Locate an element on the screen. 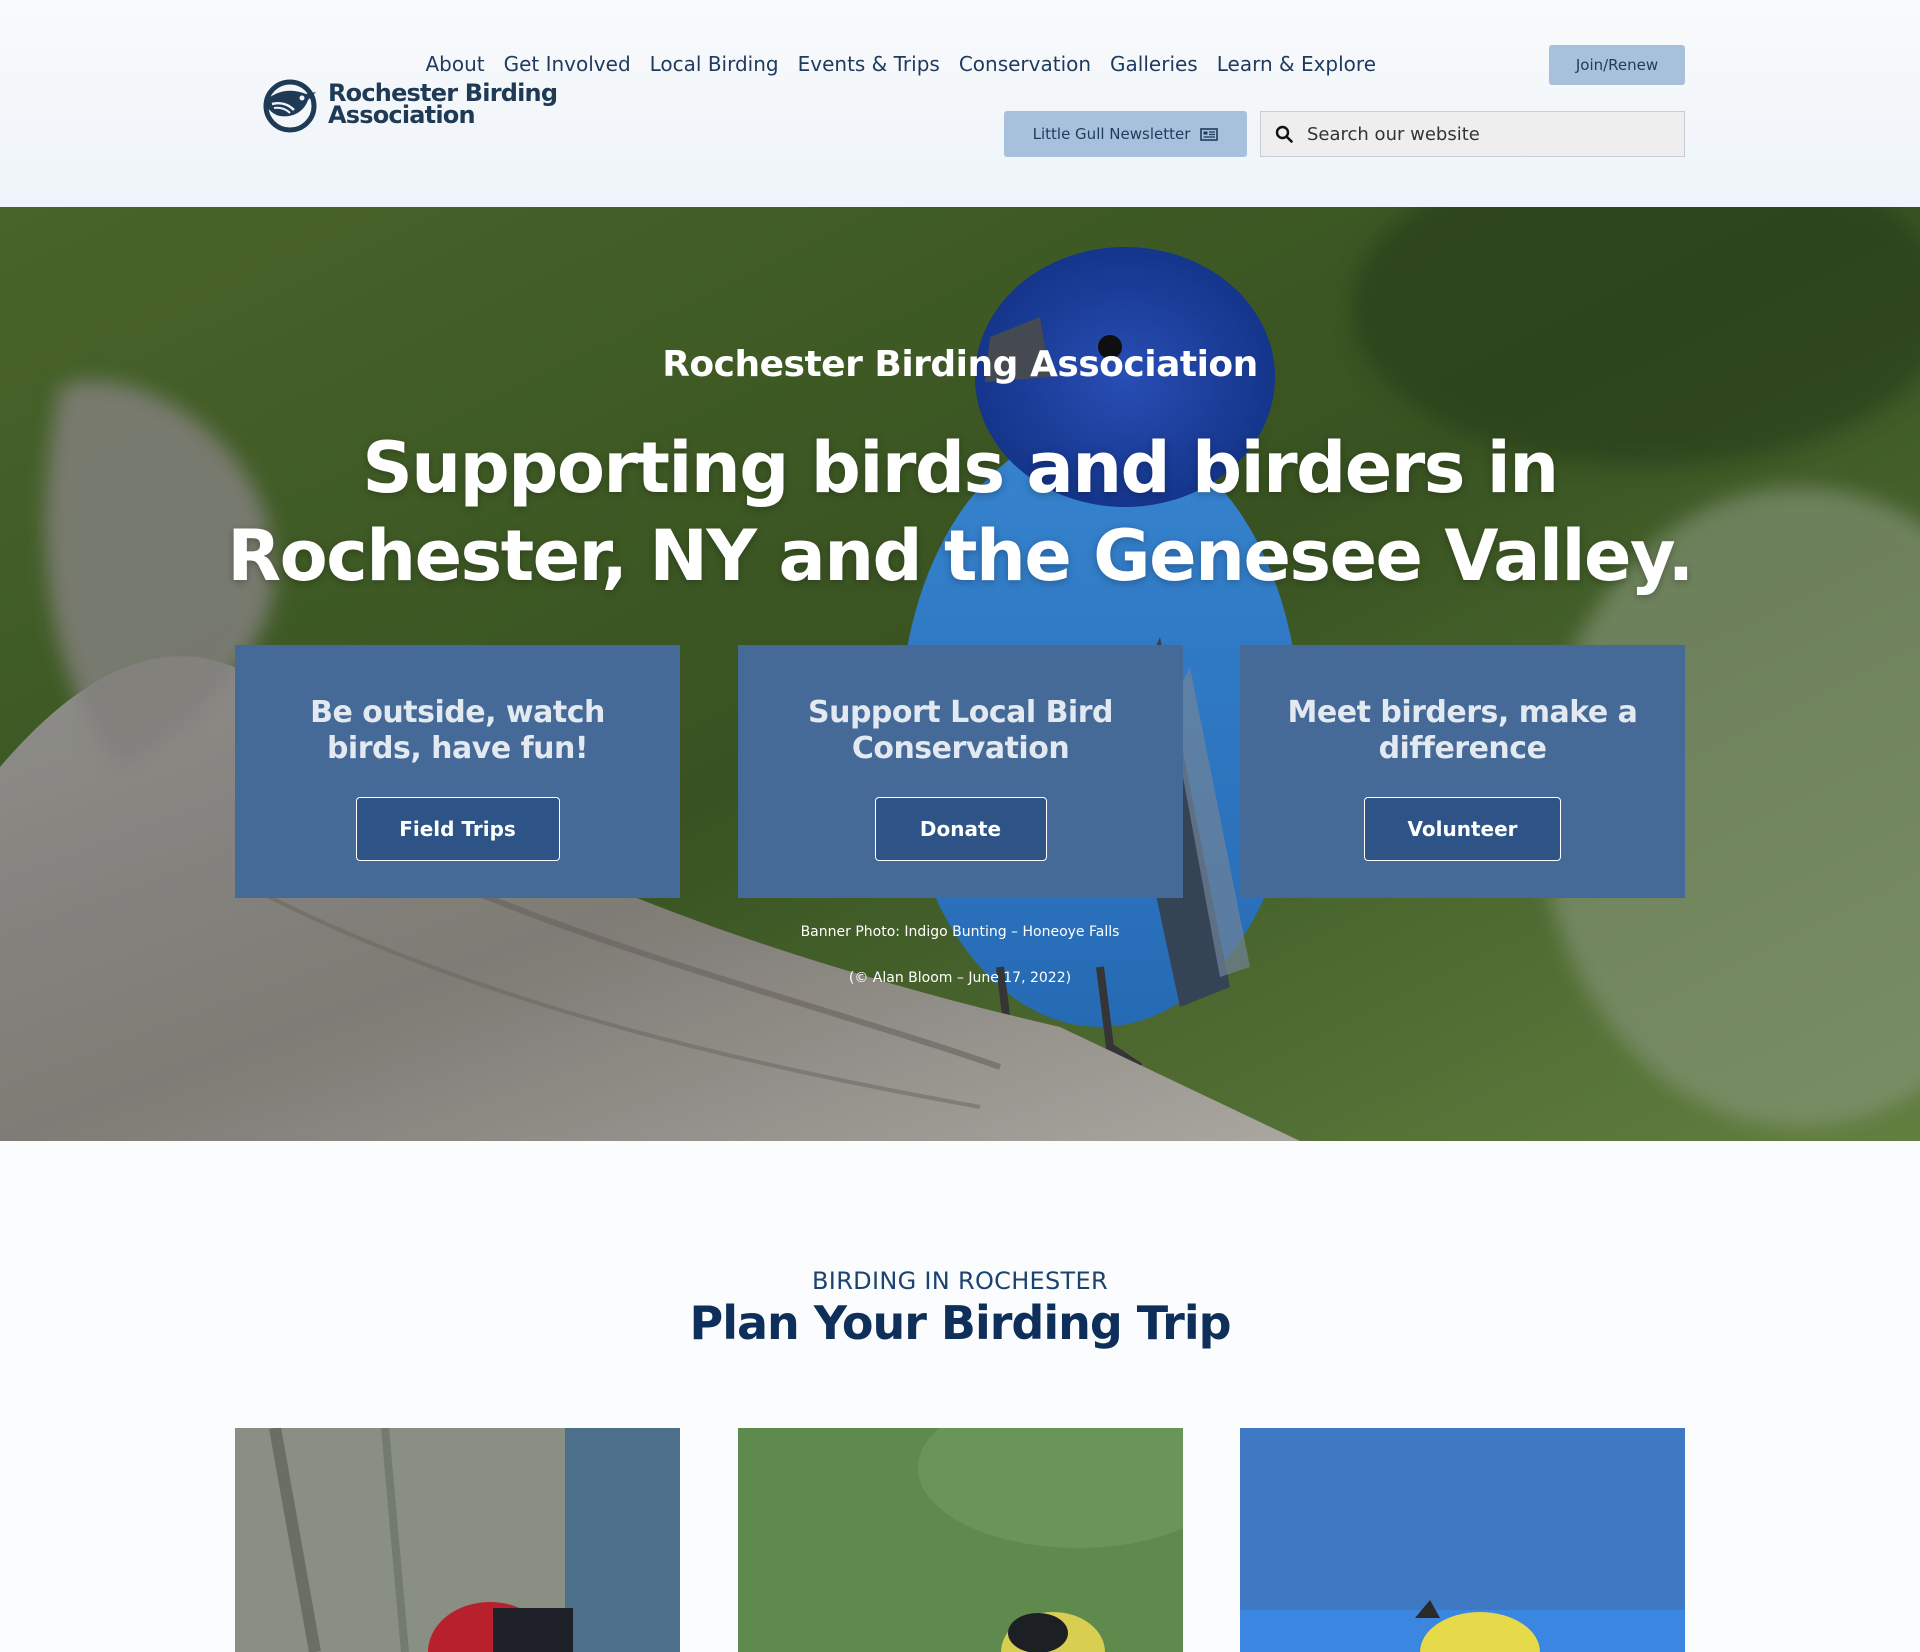 Image resolution: width=1920 pixels, height=1652 pixels. search-icon is located at coordinates (1284, 134).